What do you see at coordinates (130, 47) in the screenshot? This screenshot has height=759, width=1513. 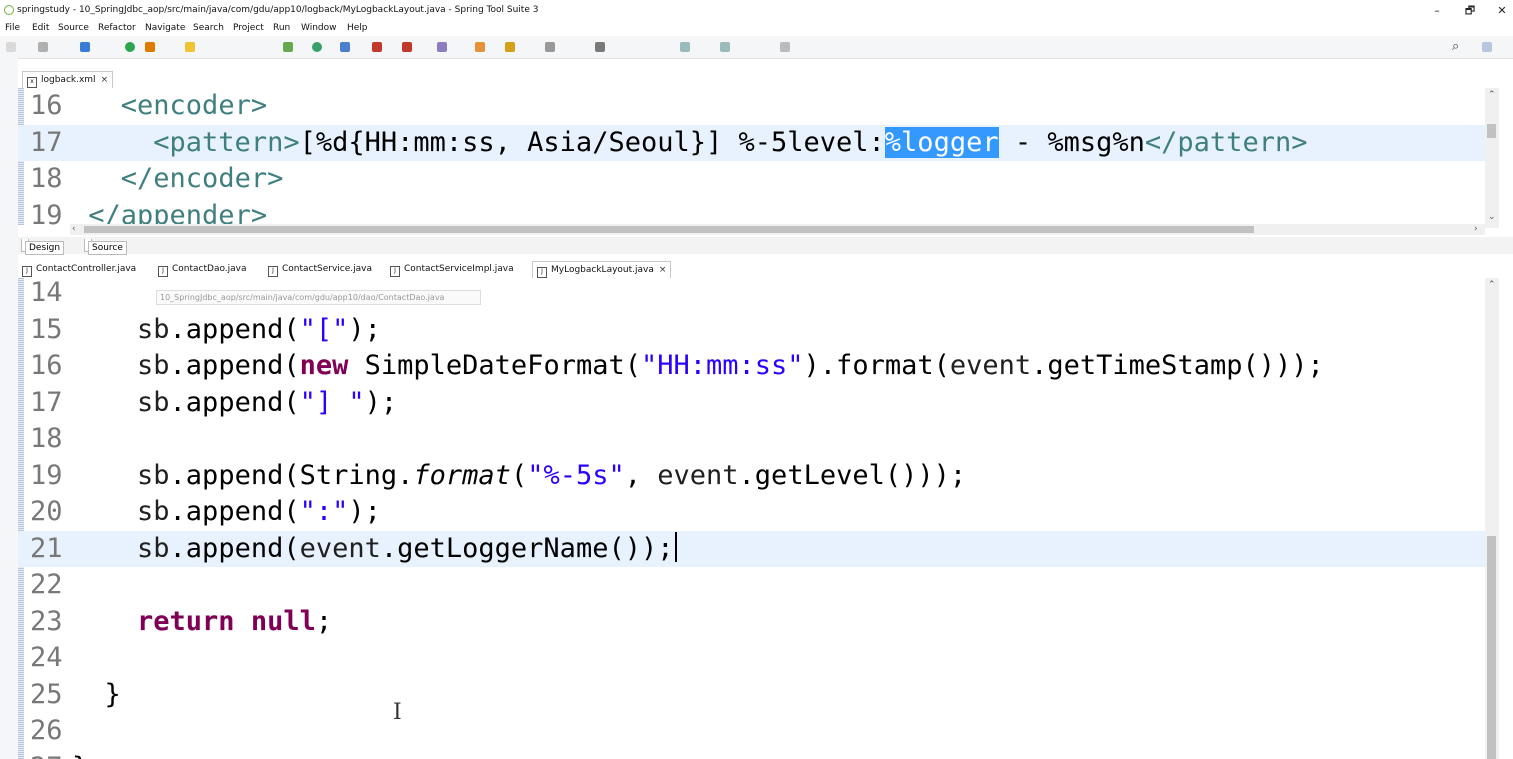 I see `server-icon` at bounding box center [130, 47].